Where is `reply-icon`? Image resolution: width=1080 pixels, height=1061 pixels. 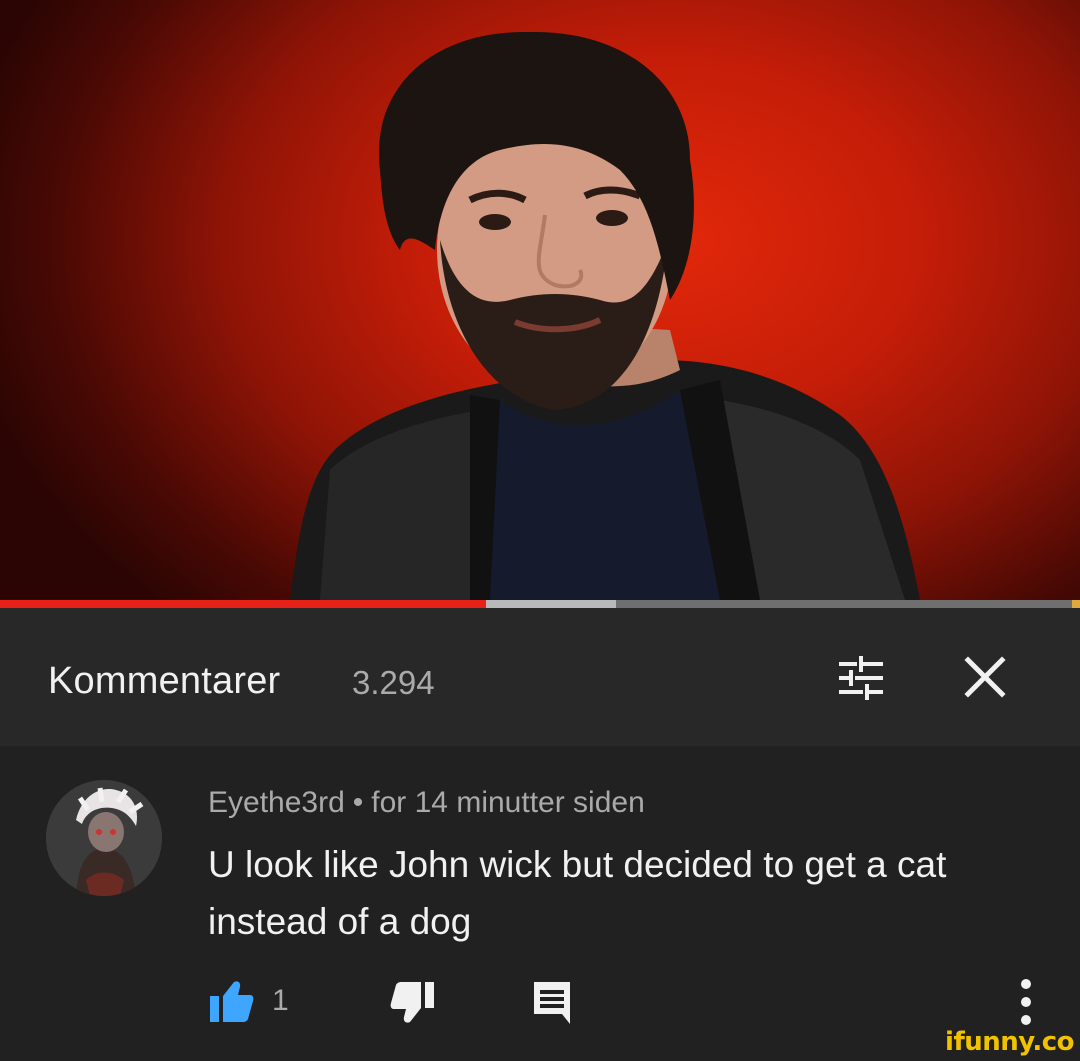 reply-icon is located at coordinates (552, 1001).